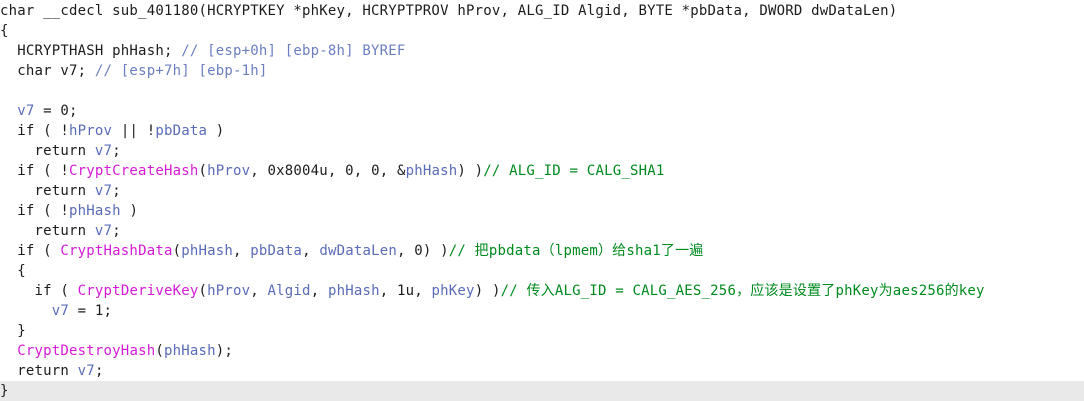 The image size is (1084, 401). I want to click on code-token: = 1;, so click(91, 311).